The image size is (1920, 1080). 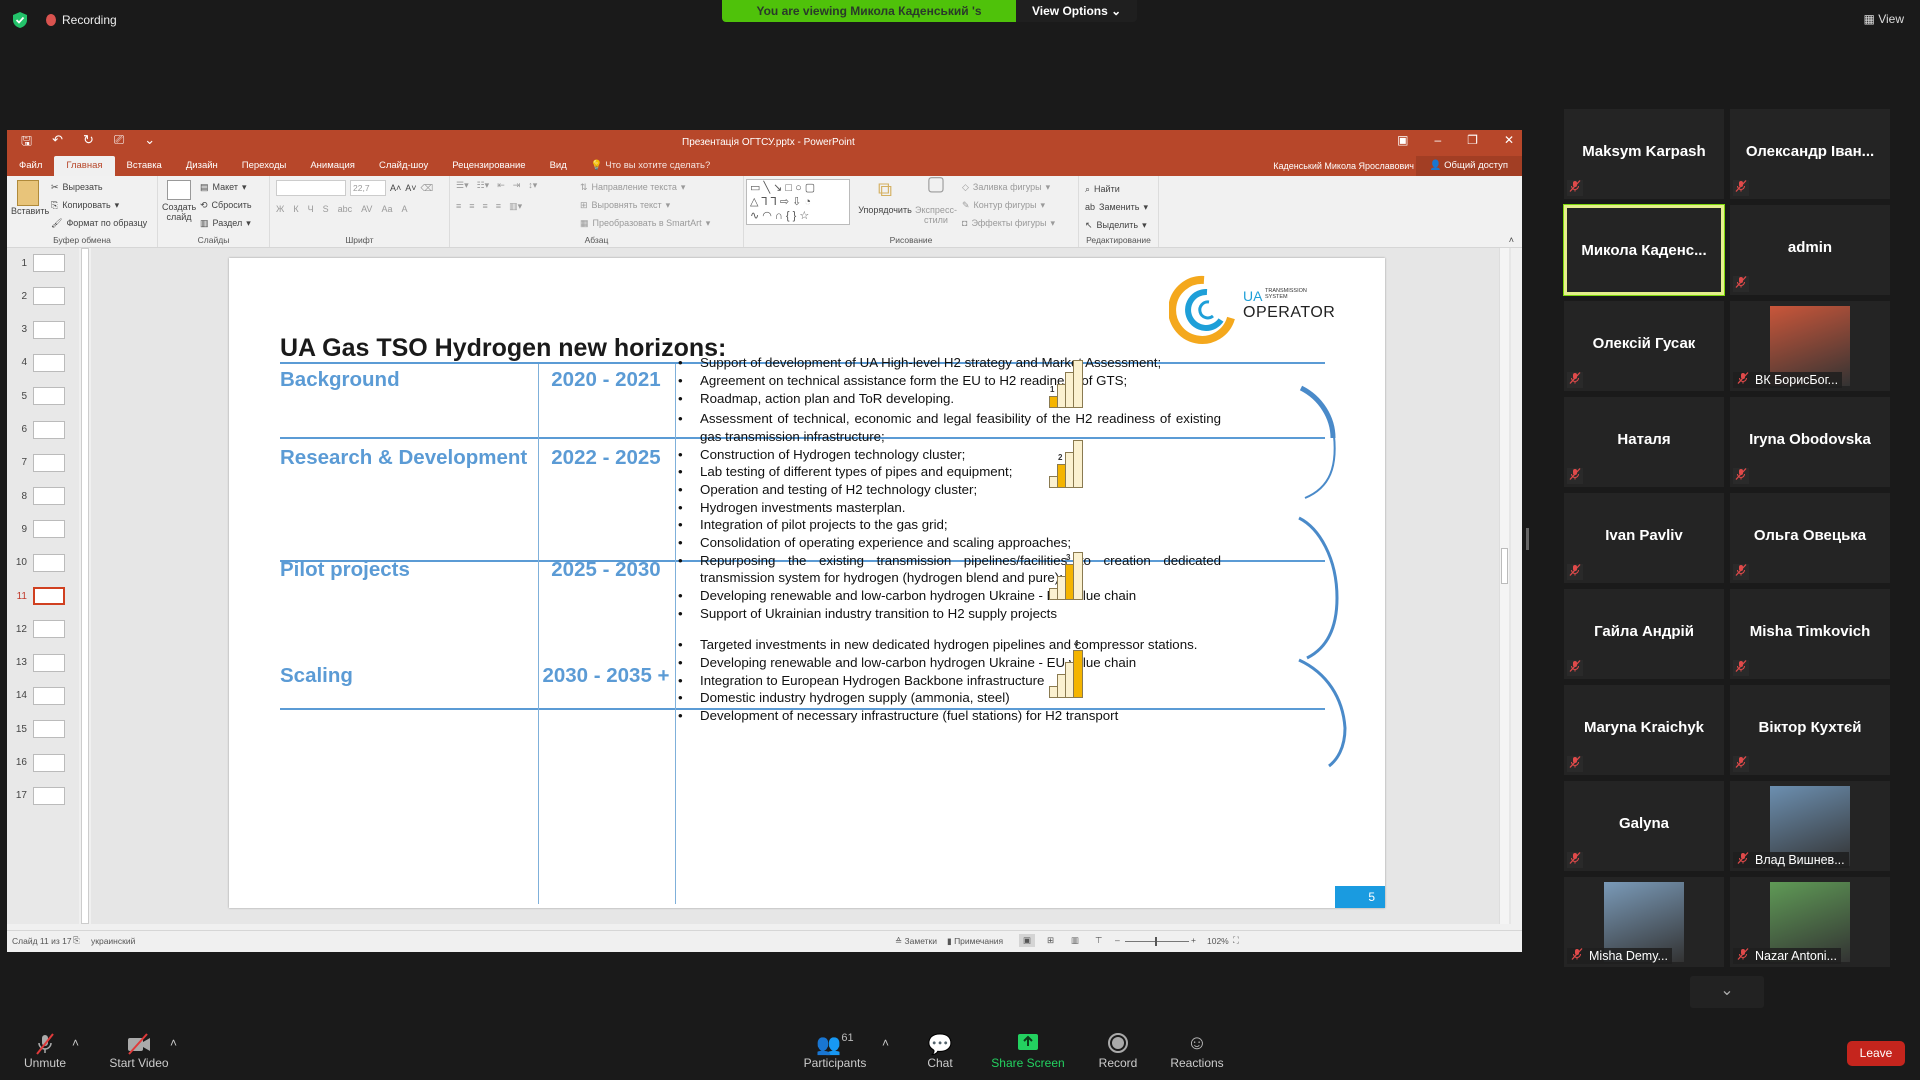 I want to click on layout-button: ▤ Макет ▾, so click(x=226, y=187).